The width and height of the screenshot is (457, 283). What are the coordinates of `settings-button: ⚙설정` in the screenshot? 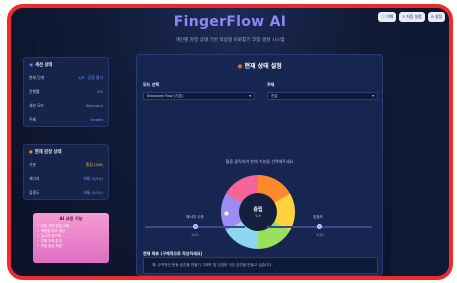 It's located at (436, 17).